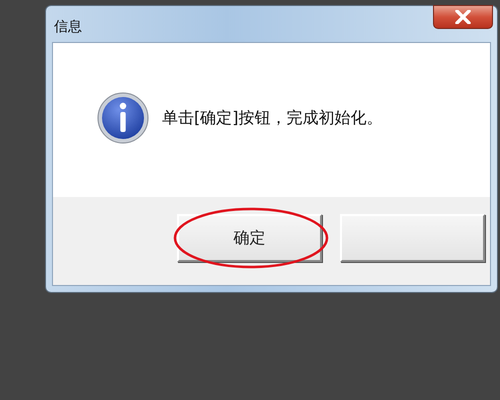  Describe the element at coordinates (68, 27) in the screenshot. I see `window-title: 信息` at that location.